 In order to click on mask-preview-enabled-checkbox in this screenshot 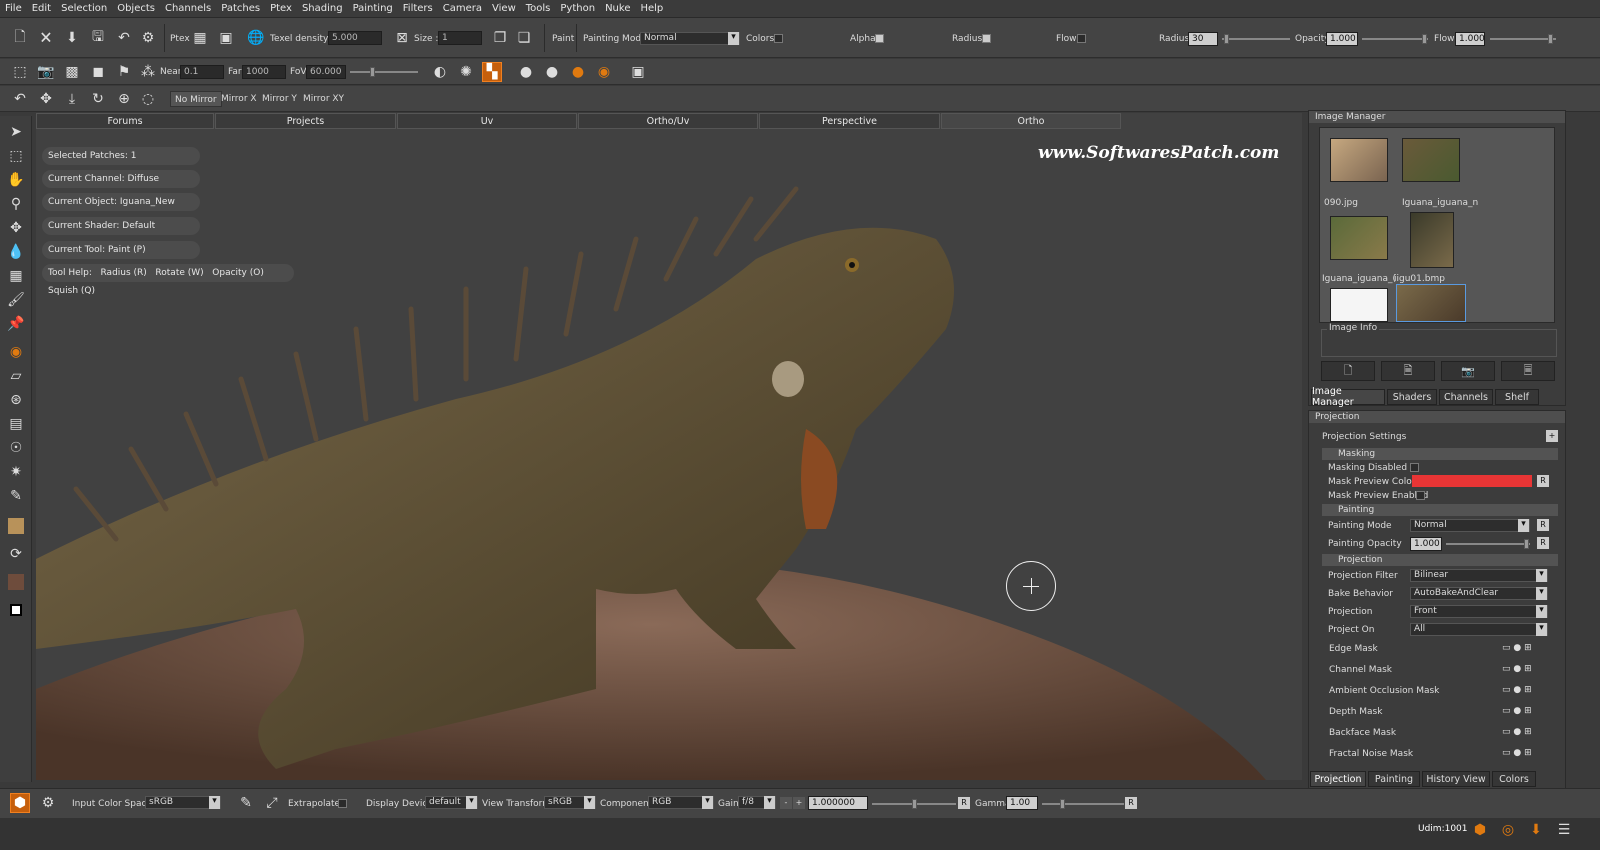, I will do `click(1420, 495)`.